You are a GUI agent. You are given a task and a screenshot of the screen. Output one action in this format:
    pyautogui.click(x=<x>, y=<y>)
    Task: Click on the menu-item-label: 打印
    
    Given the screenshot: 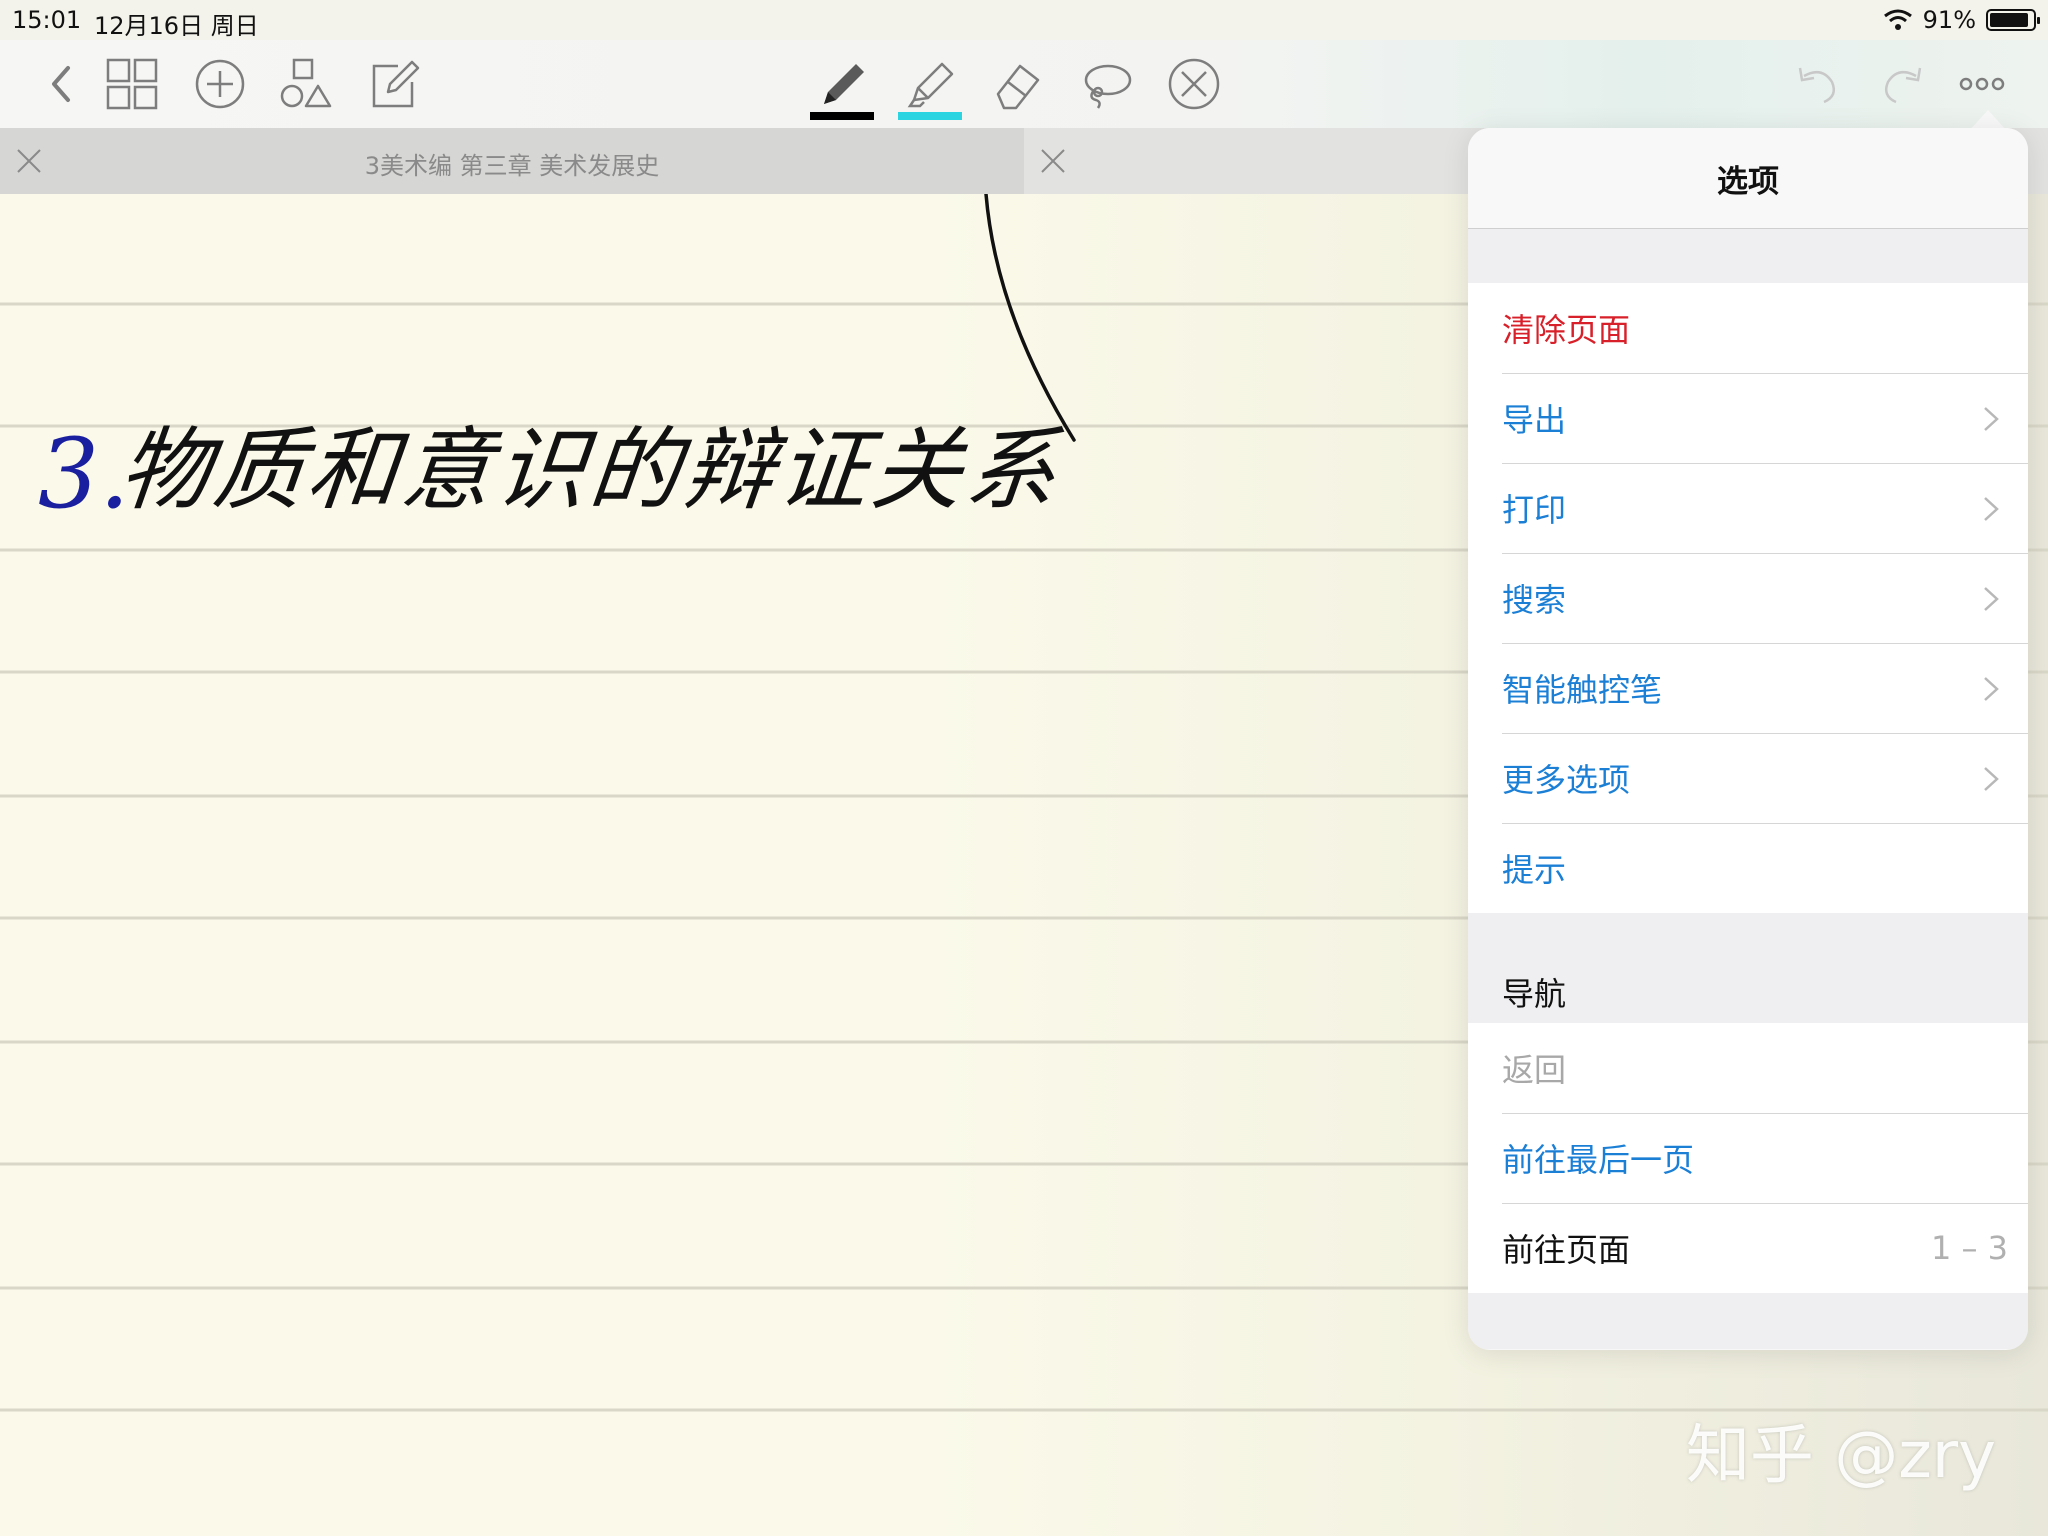 What is the action you would take?
    pyautogui.click(x=1534, y=510)
    